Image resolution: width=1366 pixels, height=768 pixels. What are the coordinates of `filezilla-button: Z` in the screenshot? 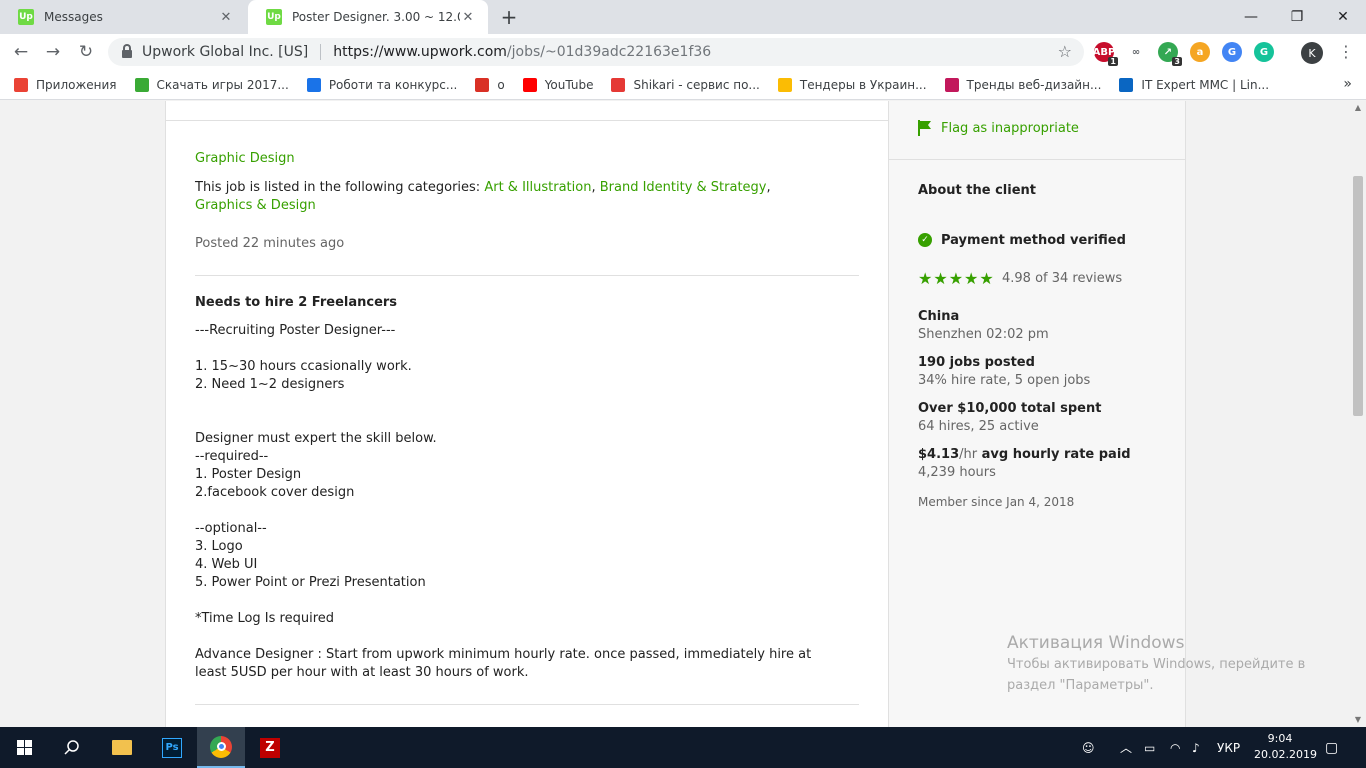 It's located at (270, 747).